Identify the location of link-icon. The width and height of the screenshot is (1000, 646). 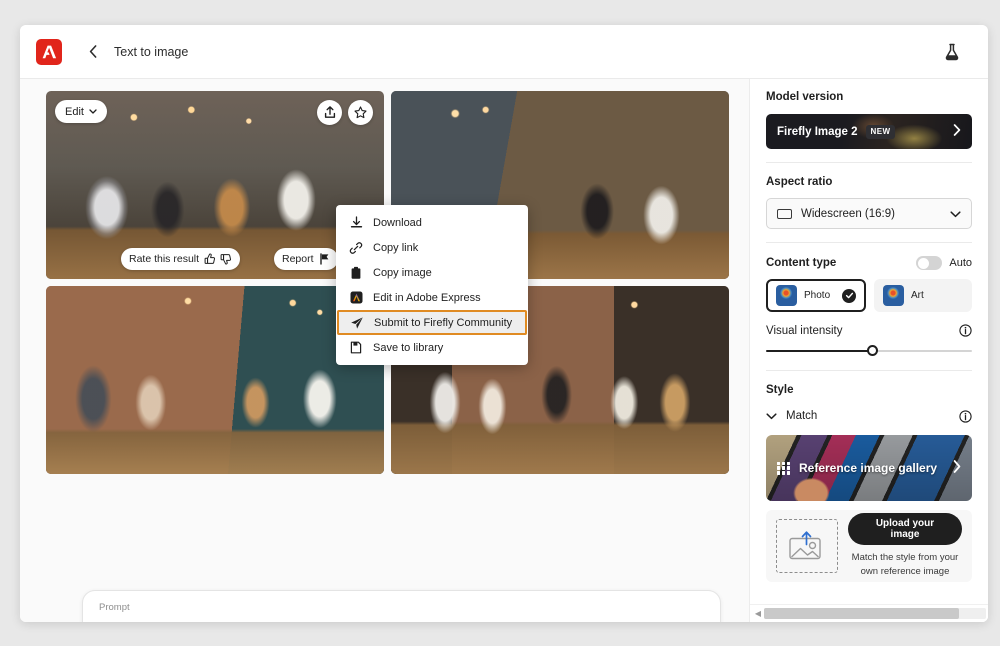
(356, 248).